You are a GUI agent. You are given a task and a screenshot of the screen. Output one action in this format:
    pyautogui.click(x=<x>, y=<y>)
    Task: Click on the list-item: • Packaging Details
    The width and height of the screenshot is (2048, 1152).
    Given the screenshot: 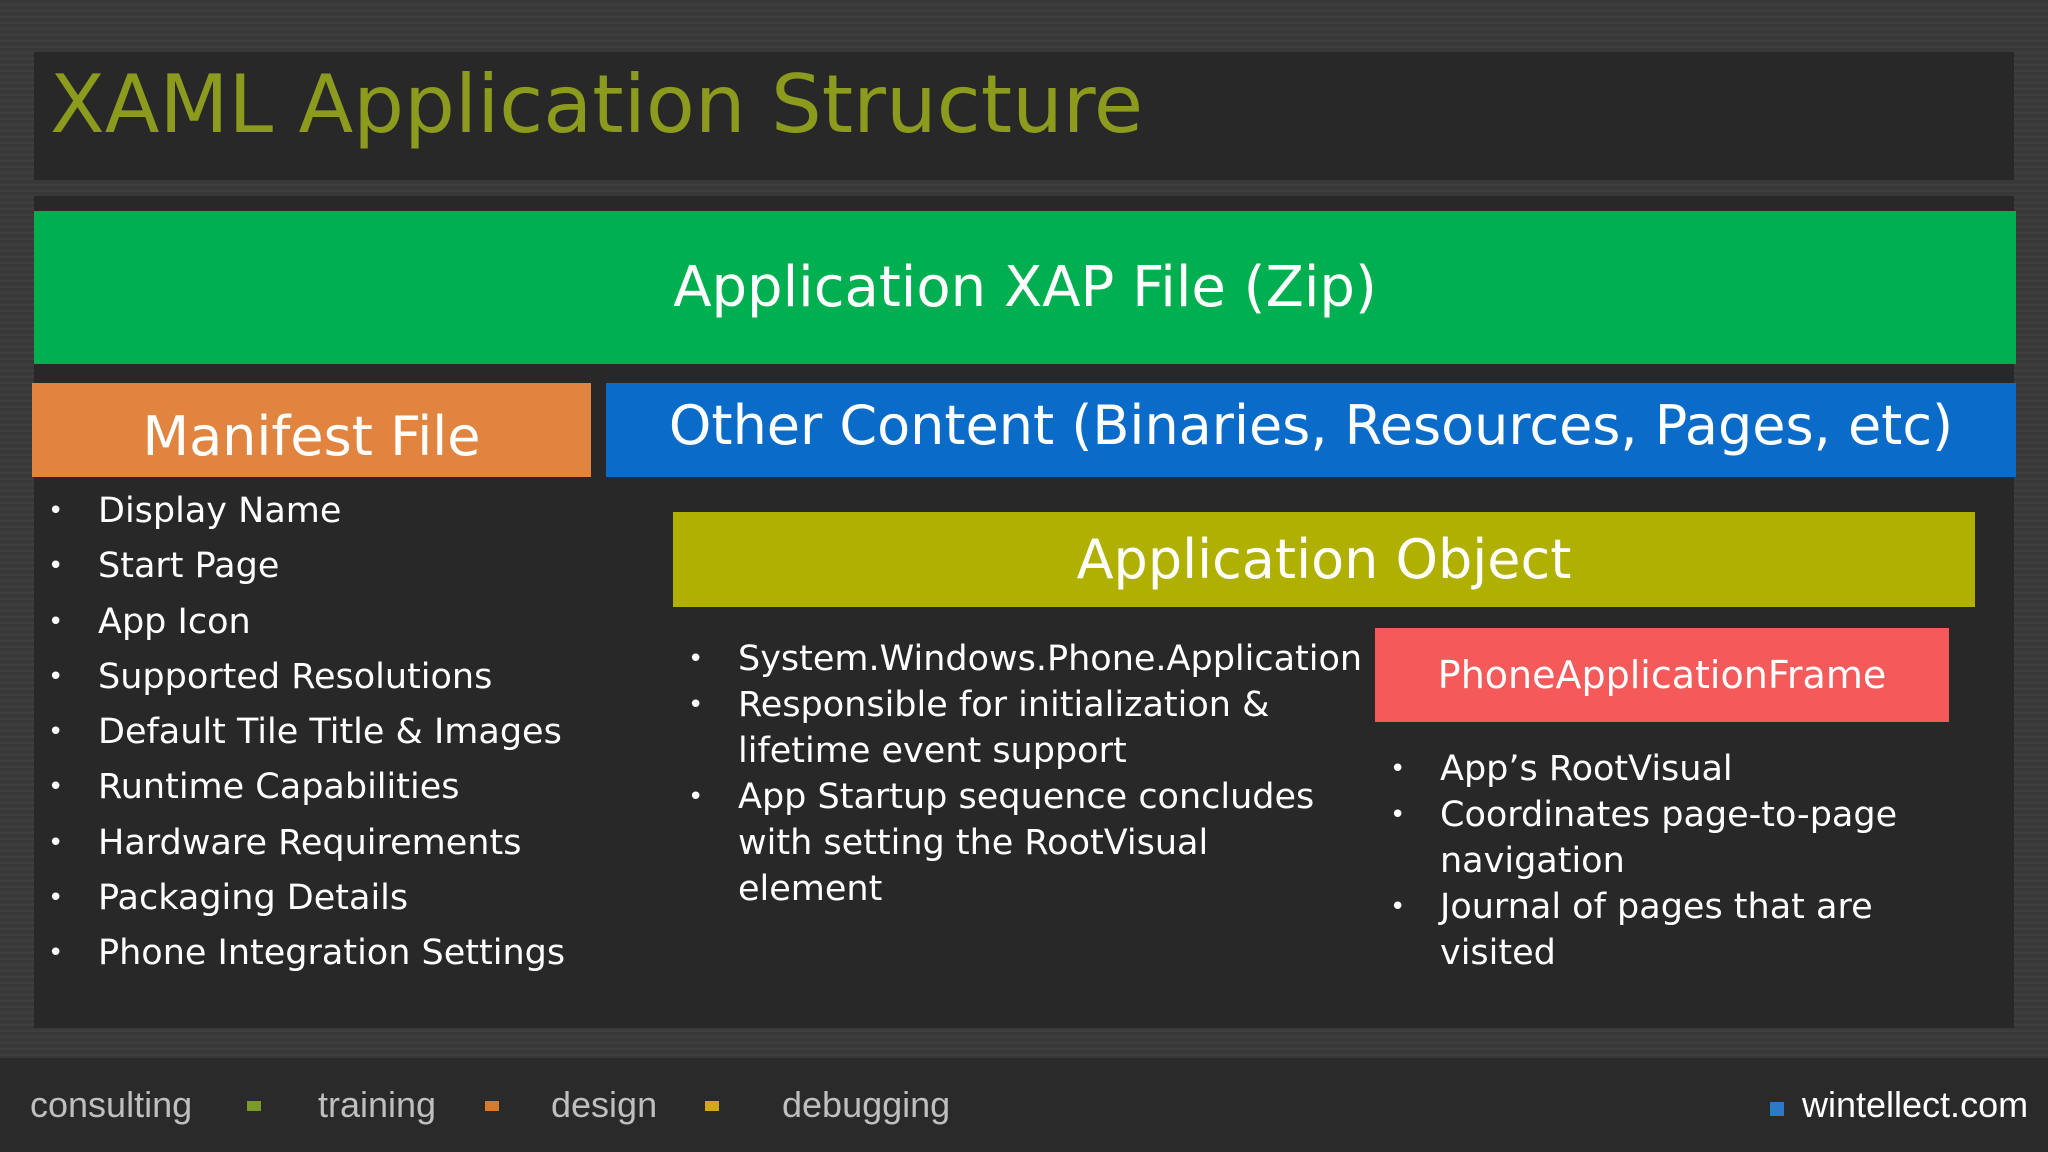 What is the action you would take?
    pyautogui.click(x=306, y=898)
    